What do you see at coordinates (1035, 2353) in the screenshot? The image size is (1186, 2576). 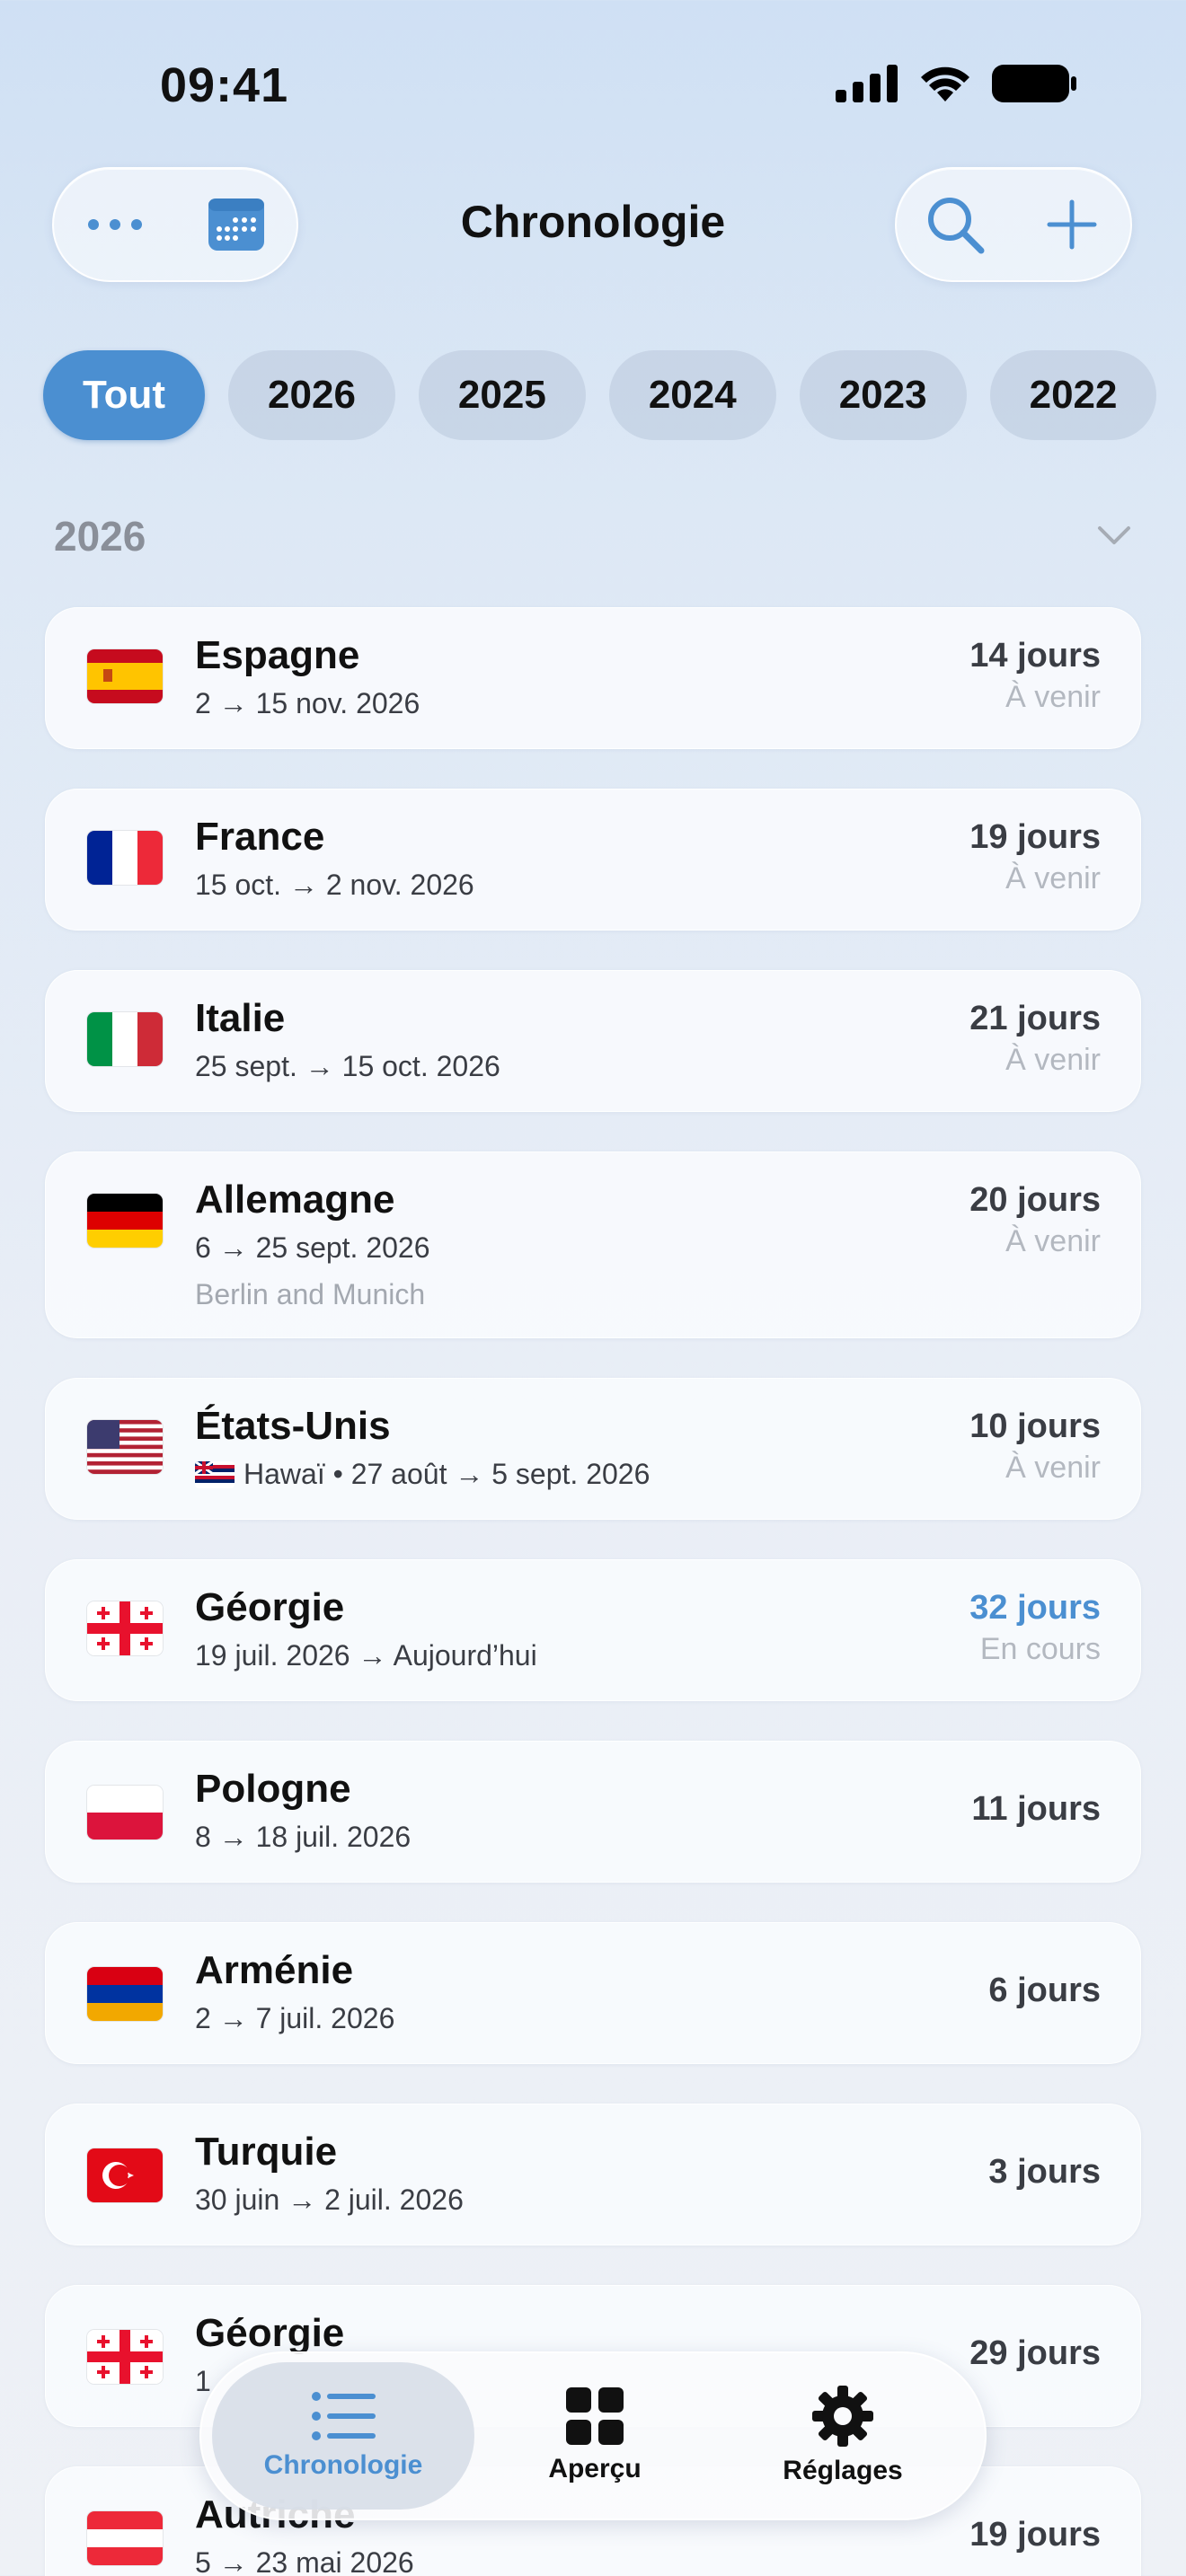 I see `trip-duration: 29 jours` at bounding box center [1035, 2353].